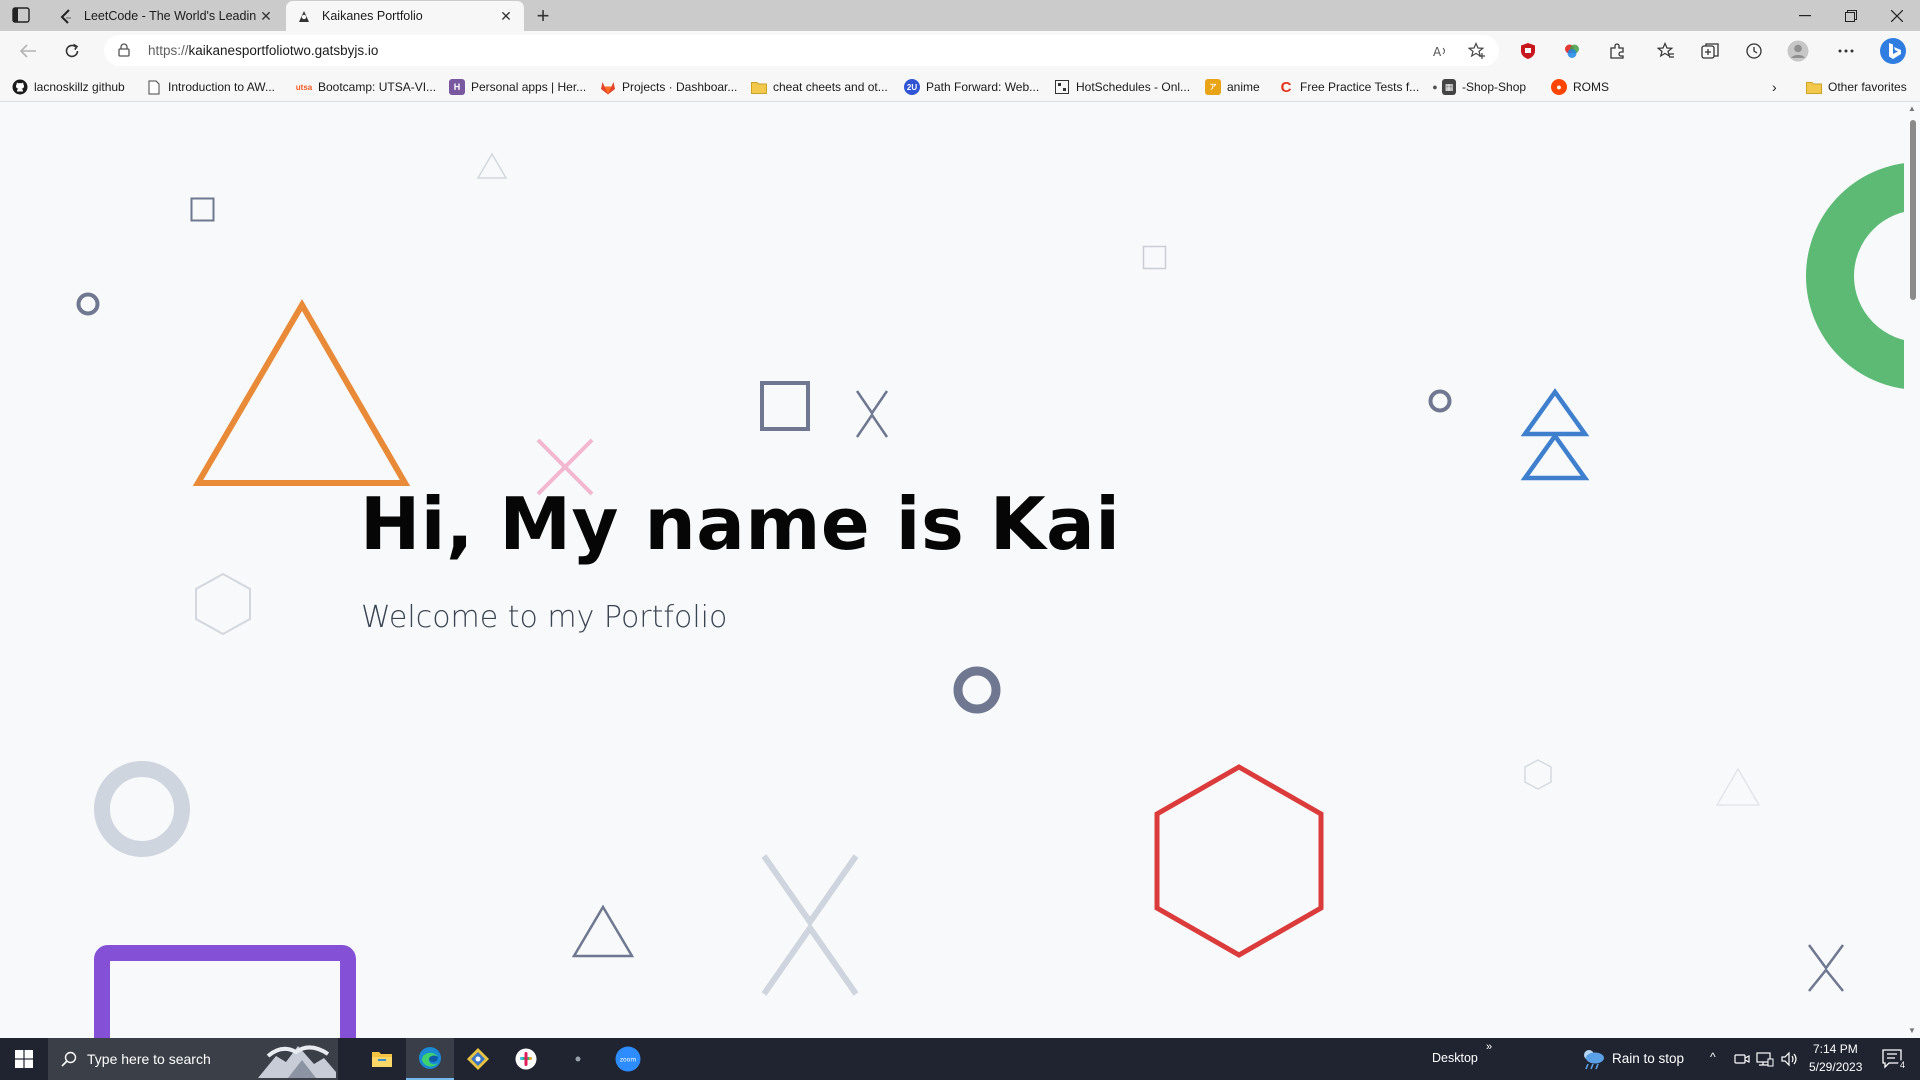 The image size is (1920, 1080). What do you see at coordinates (1617, 51) in the screenshot?
I see `extensions-icon` at bounding box center [1617, 51].